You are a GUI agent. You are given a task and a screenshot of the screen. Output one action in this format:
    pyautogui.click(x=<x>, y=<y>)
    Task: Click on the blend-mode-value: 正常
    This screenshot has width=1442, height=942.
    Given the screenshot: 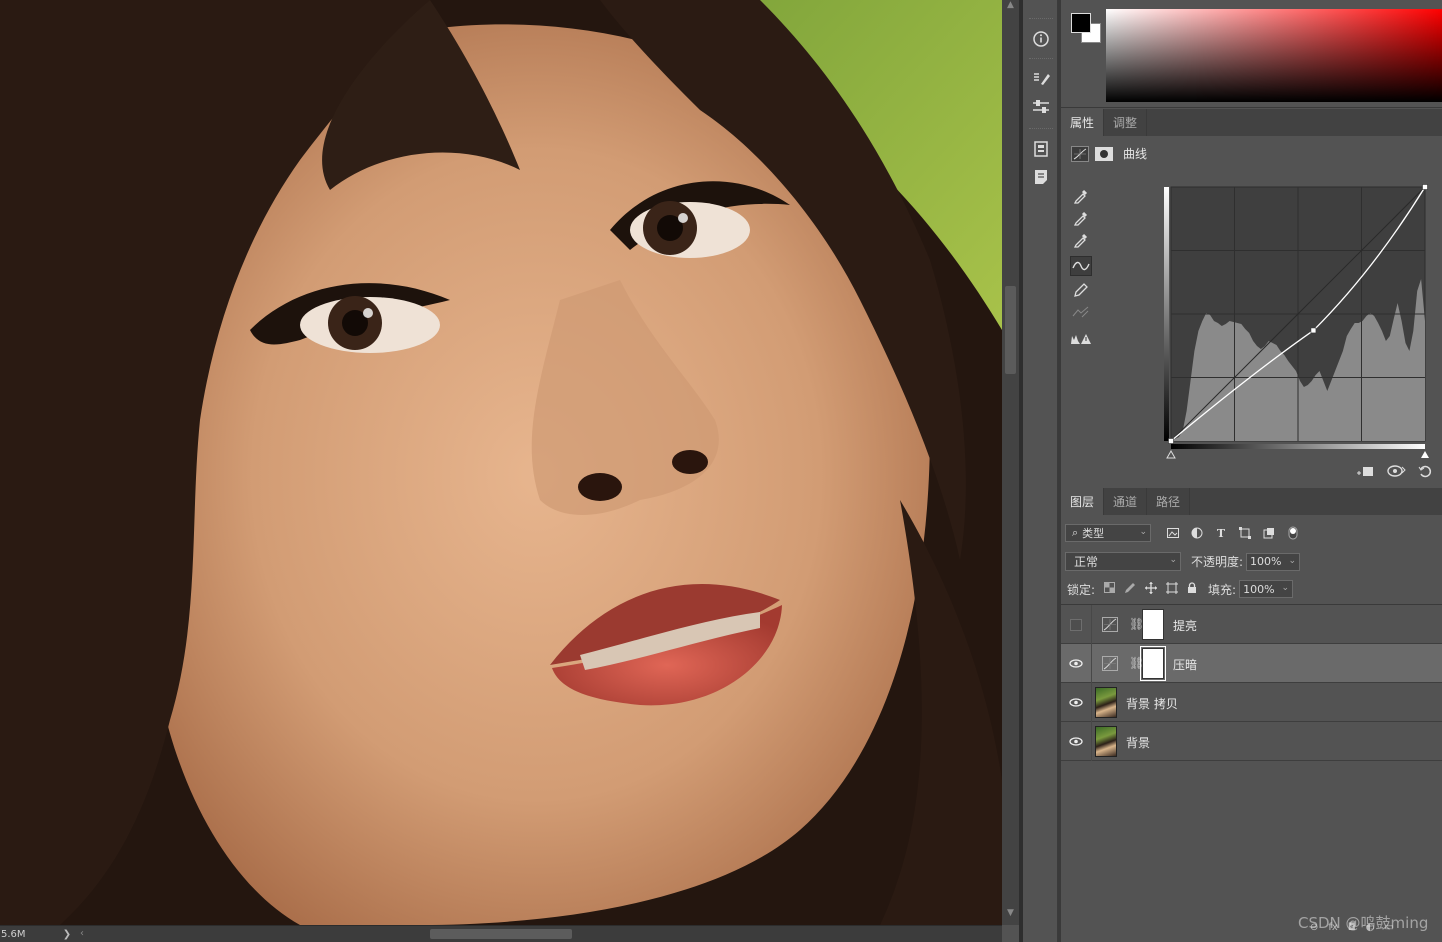 What is the action you would take?
    pyautogui.click(x=1086, y=562)
    